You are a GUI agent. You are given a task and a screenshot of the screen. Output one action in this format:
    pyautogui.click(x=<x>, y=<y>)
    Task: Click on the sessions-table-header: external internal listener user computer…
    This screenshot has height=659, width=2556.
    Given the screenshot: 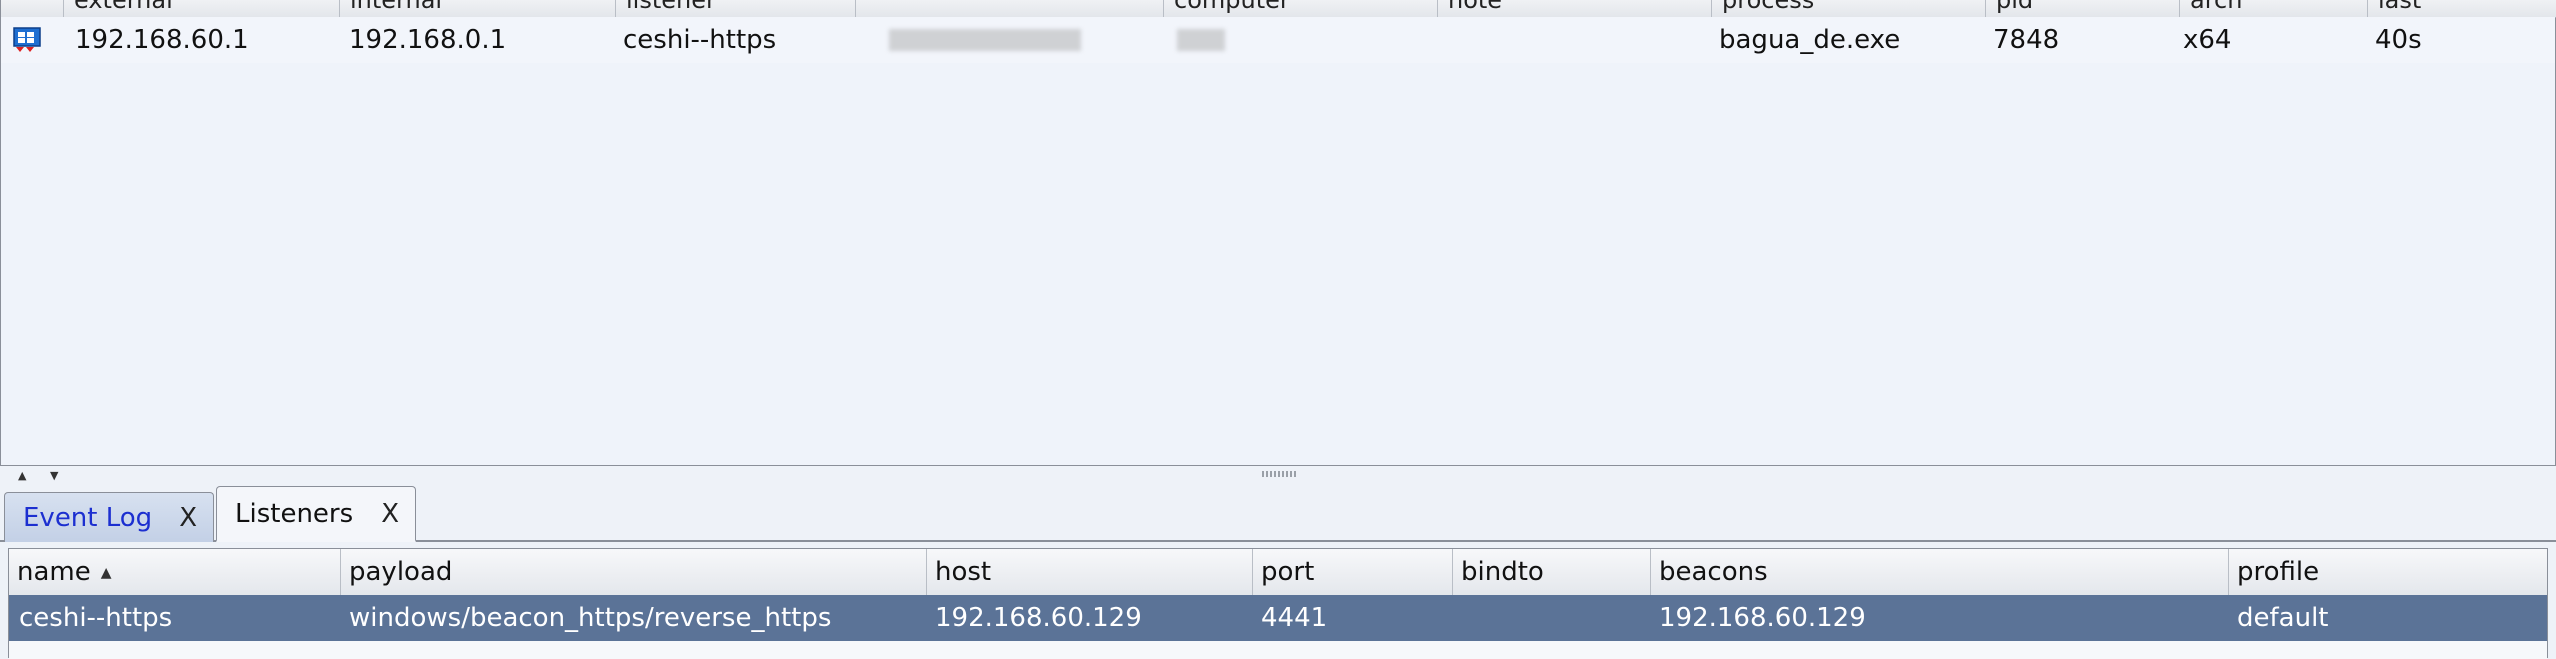 What is the action you would take?
    pyautogui.click(x=1278, y=9)
    